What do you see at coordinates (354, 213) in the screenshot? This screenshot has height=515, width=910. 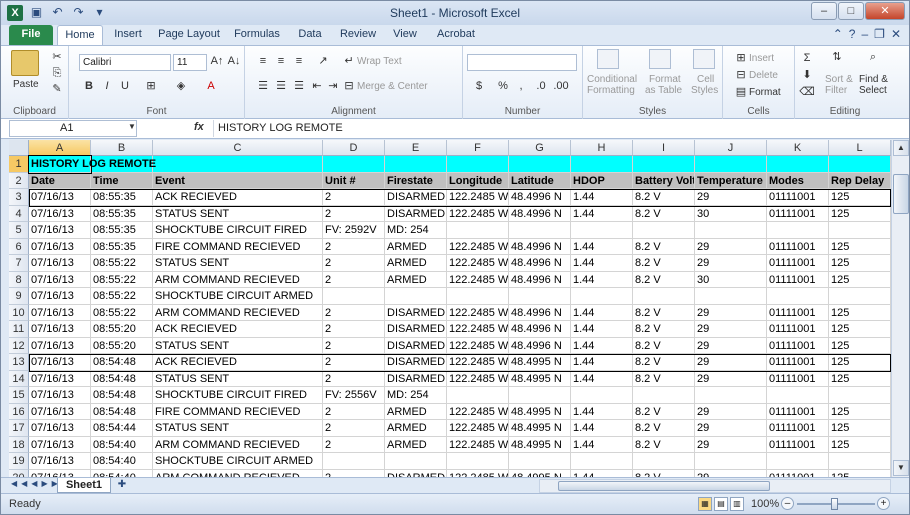 I see `cell-d4: 2` at bounding box center [354, 213].